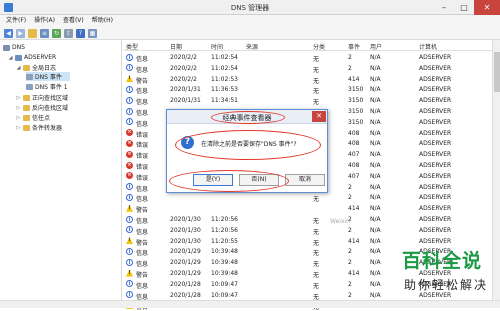 The image size is (500, 311). Describe the element at coordinates (6, 47) in the screenshot. I see `dns-icon` at that location.